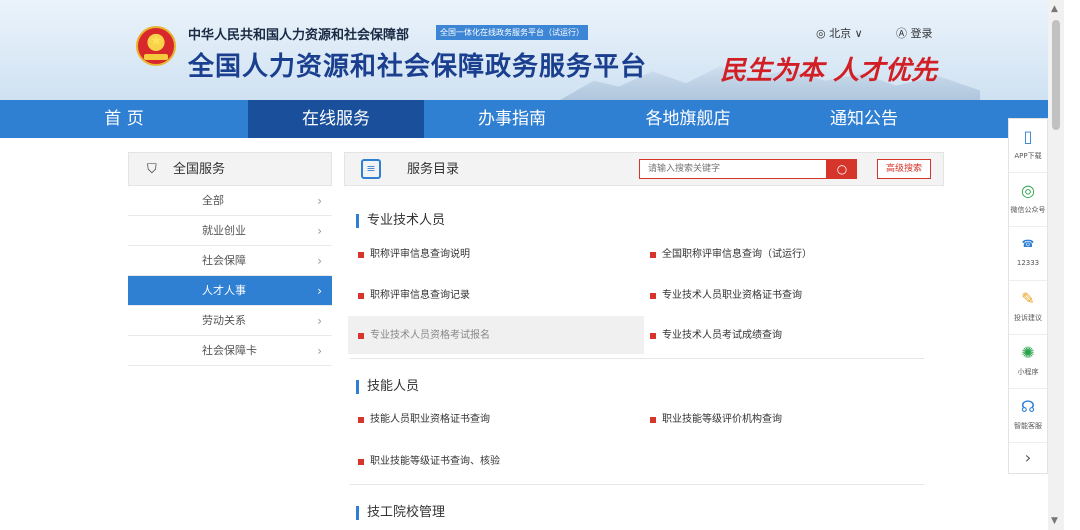 This screenshot has height=530, width=1080. What do you see at coordinates (156, 46) in the screenshot?
I see `national-emblem-icon: ★` at bounding box center [156, 46].